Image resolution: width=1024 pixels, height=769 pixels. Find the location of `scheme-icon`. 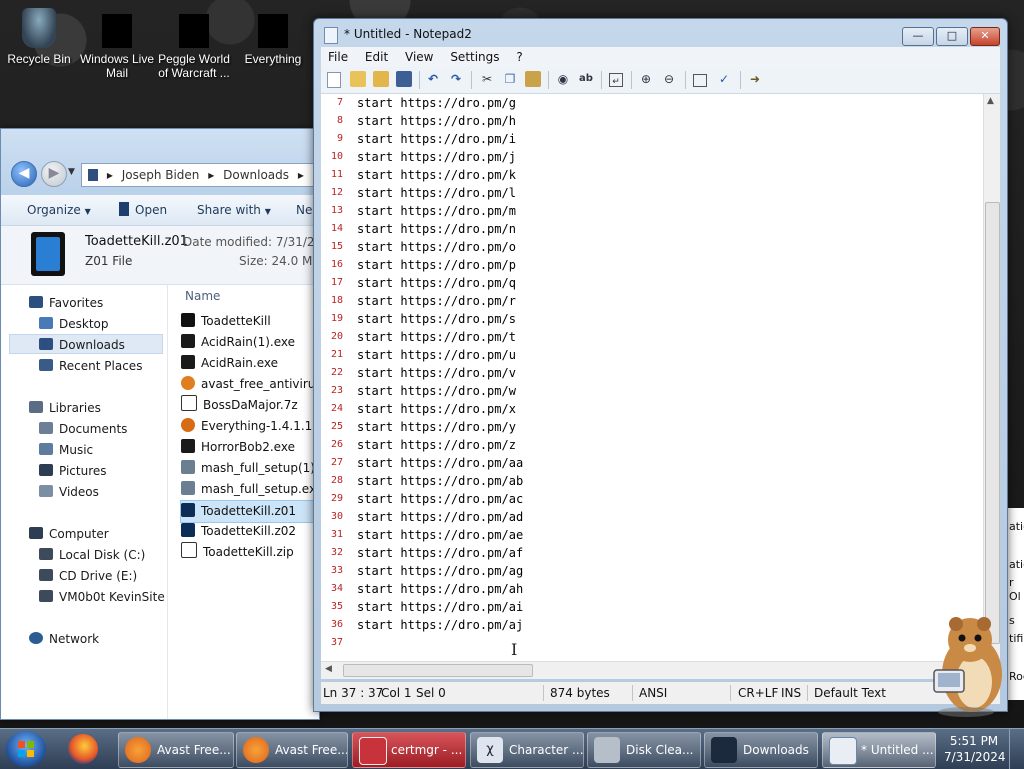

scheme-icon is located at coordinates (700, 80).